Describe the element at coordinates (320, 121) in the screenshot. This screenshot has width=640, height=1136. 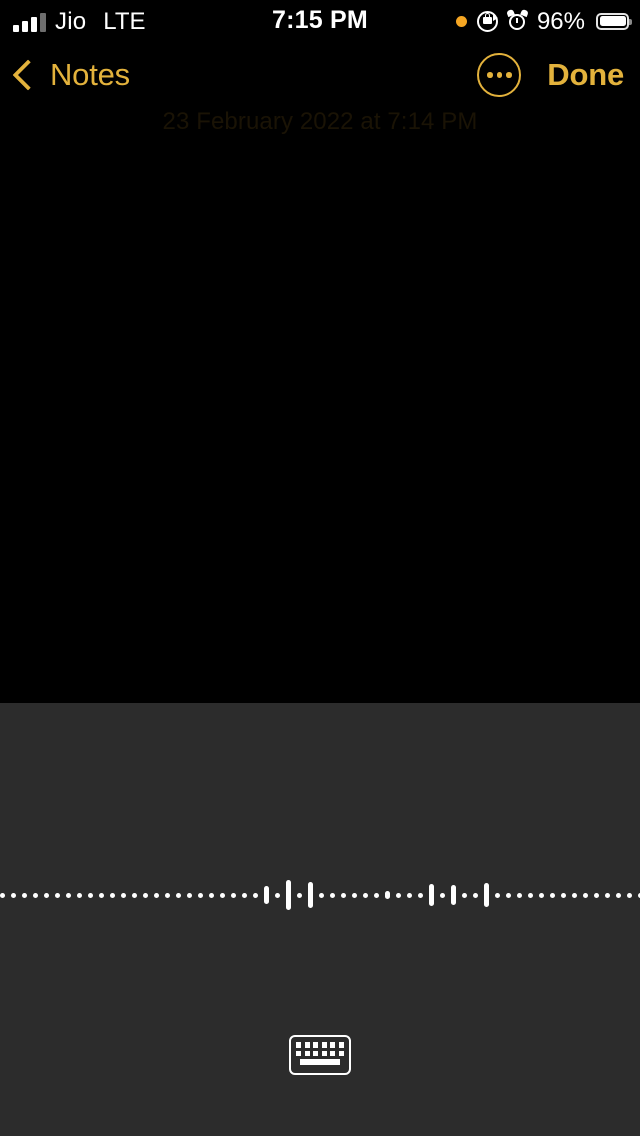
I see `note-date-label: 23 February 2022 at 7:14 PM` at that location.